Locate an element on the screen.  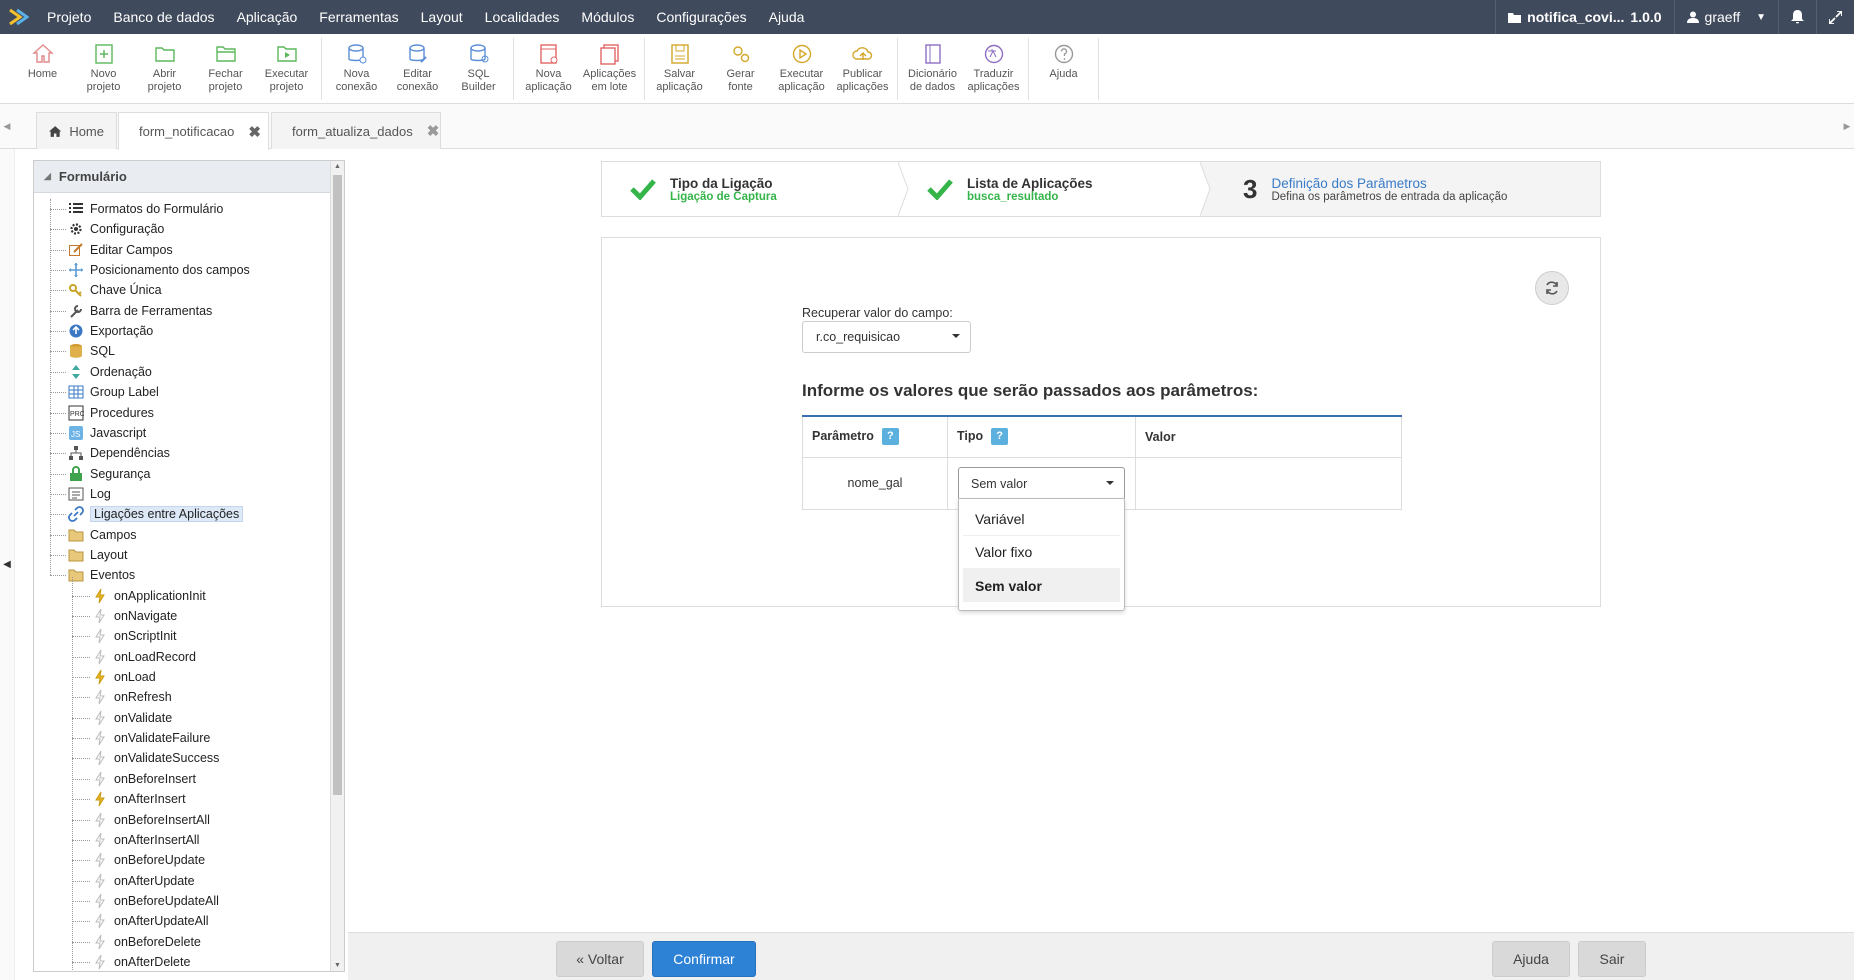
project-version: 1.0.0 is located at coordinates (1646, 17).